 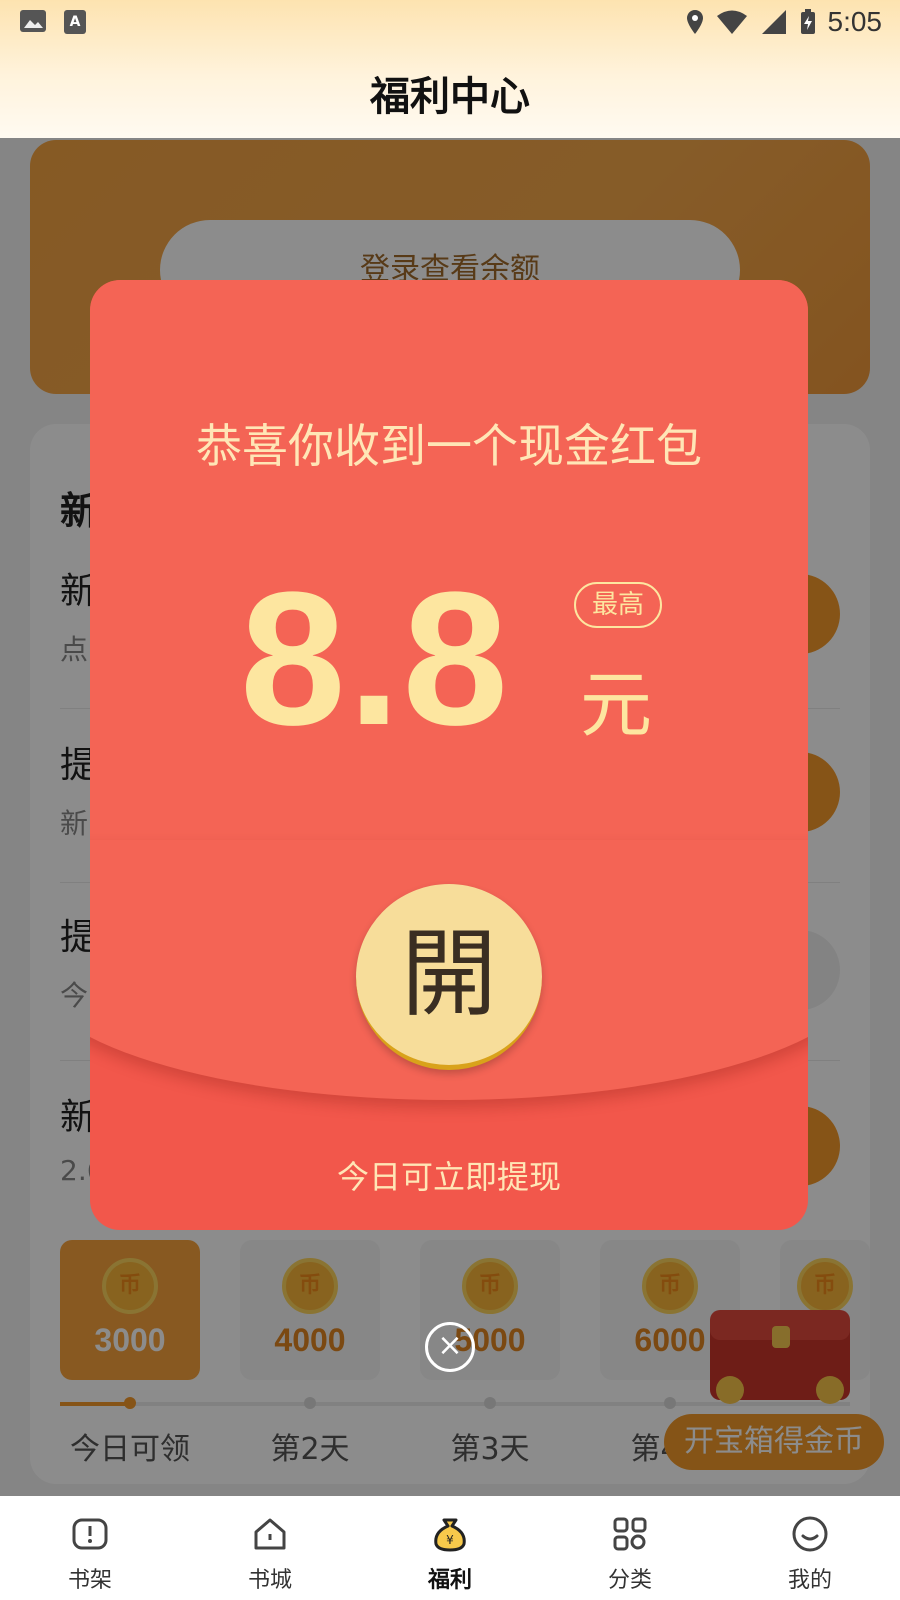 I want to click on close-modal-button: ×, so click(x=450, y=1347).